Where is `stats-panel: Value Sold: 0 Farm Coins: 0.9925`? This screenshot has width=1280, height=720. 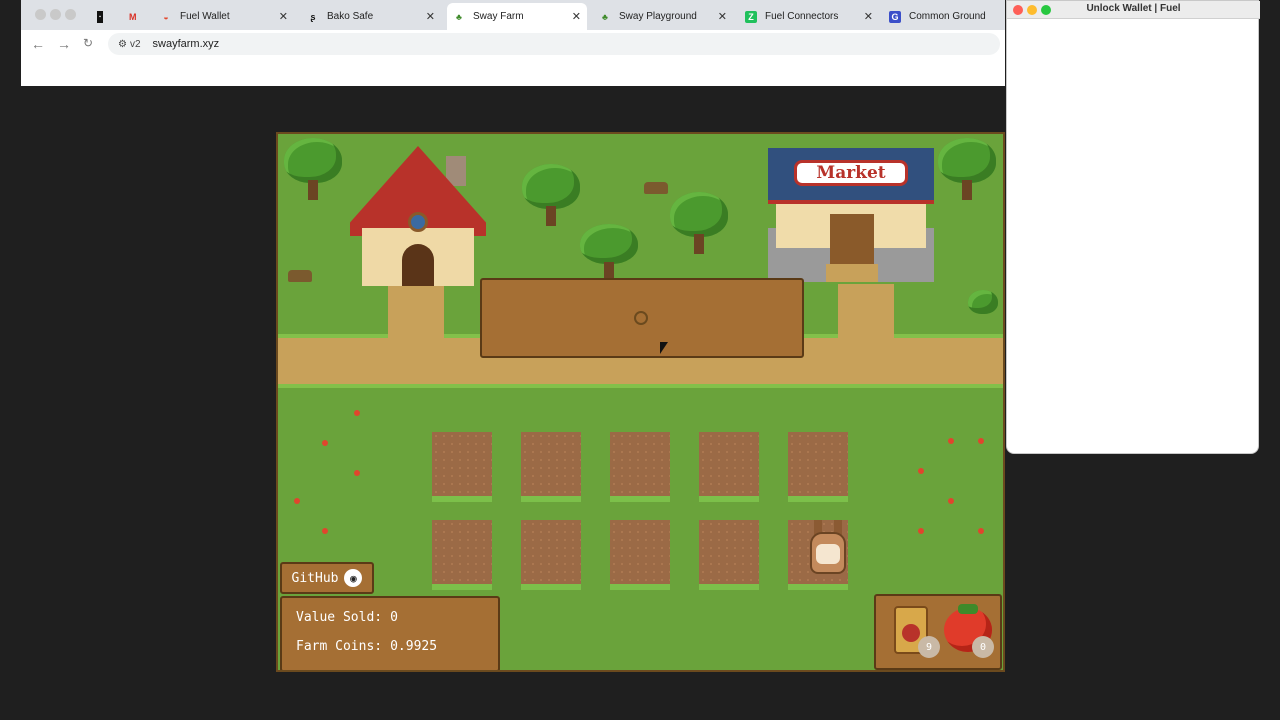 stats-panel: Value Sold: 0 Farm Coins: 0.9925 is located at coordinates (390, 633).